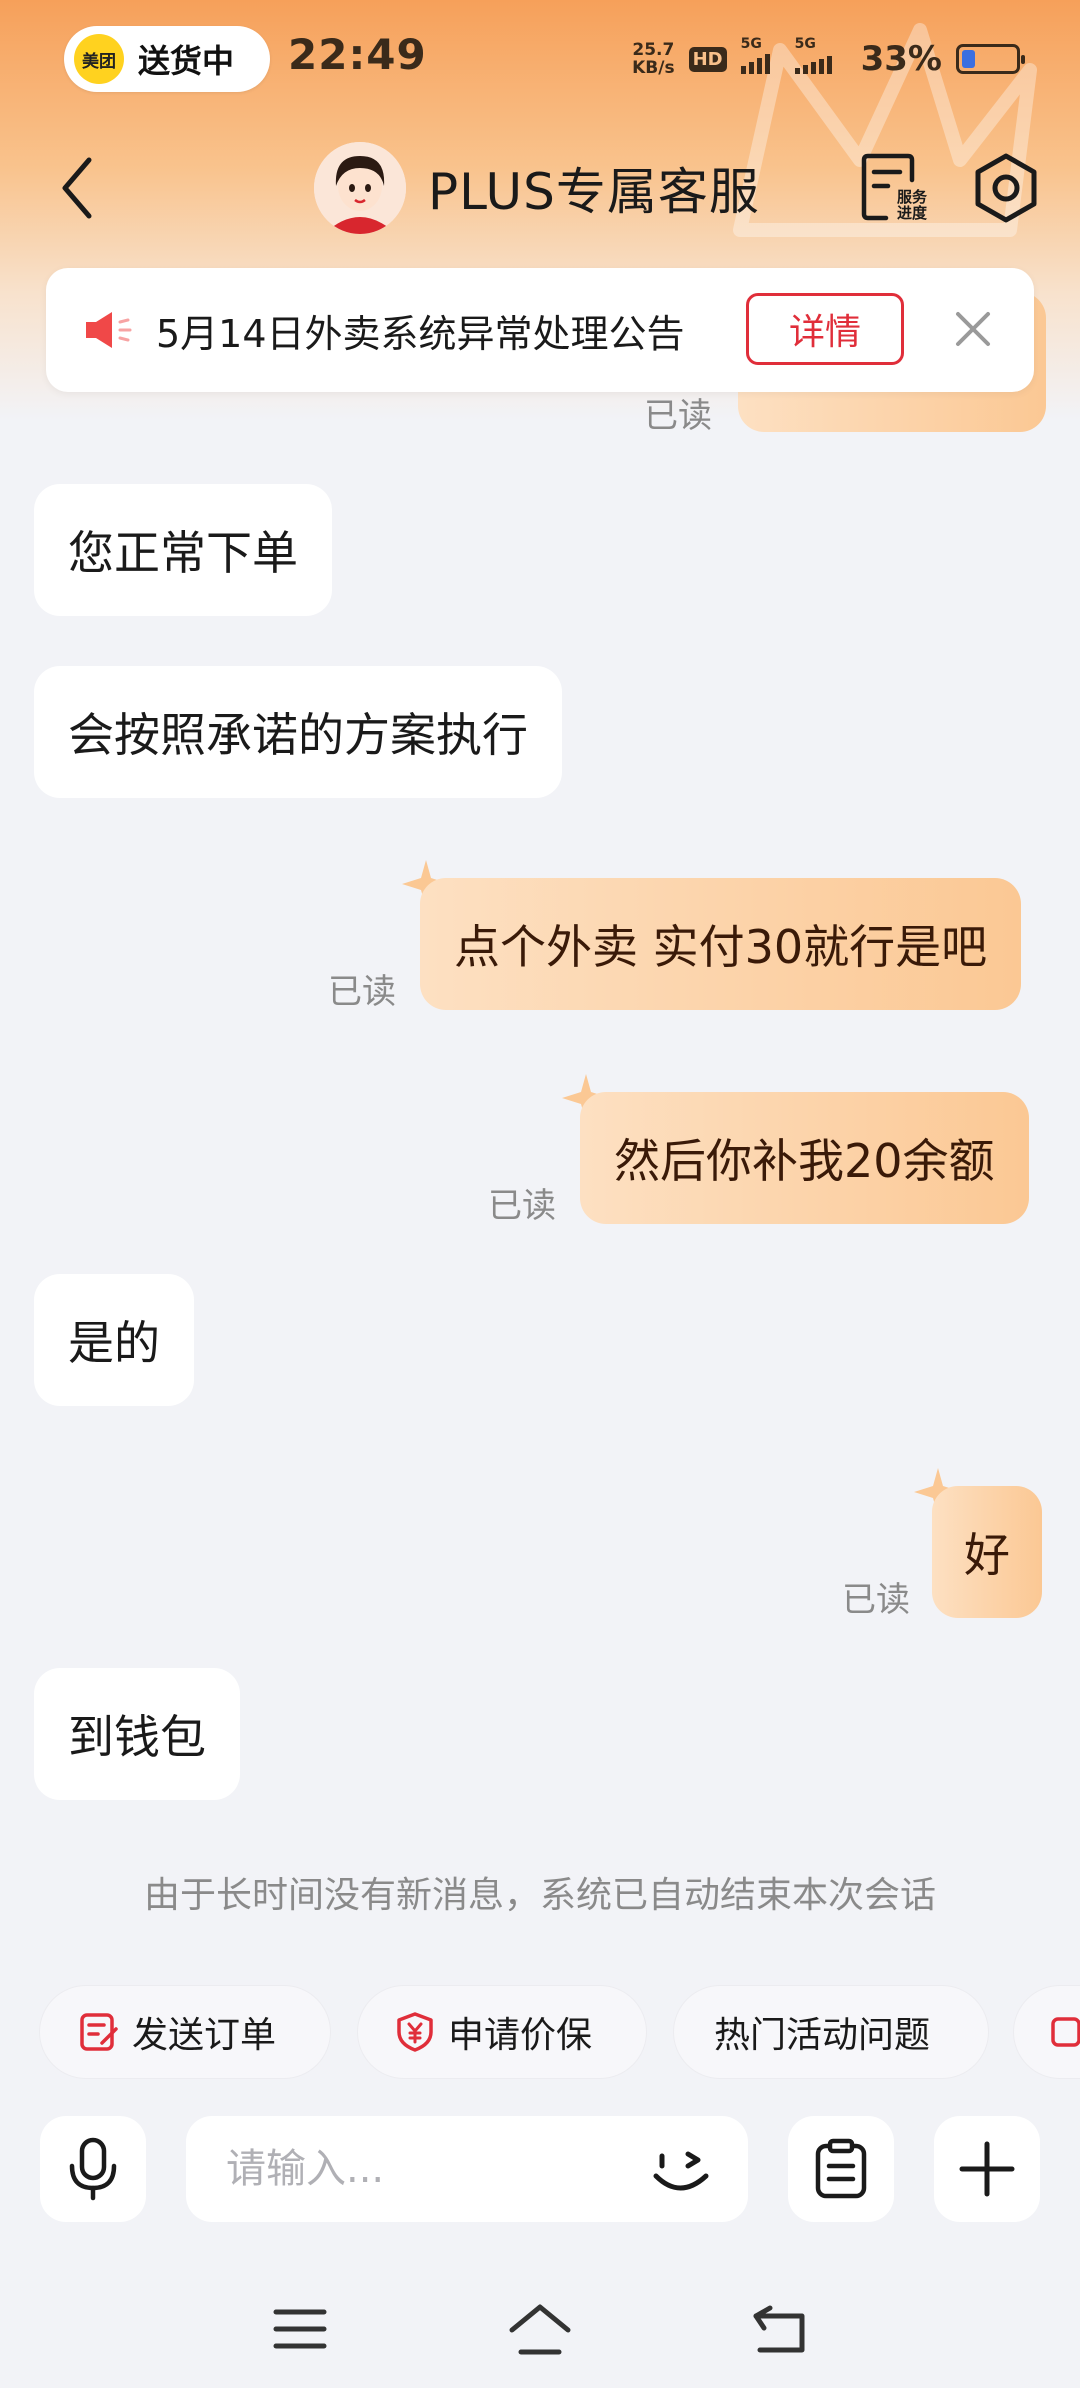 This screenshot has width=1080, height=2388. Describe the element at coordinates (186, 61) in the screenshot. I see `delivery-status-text: 送货中` at that location.